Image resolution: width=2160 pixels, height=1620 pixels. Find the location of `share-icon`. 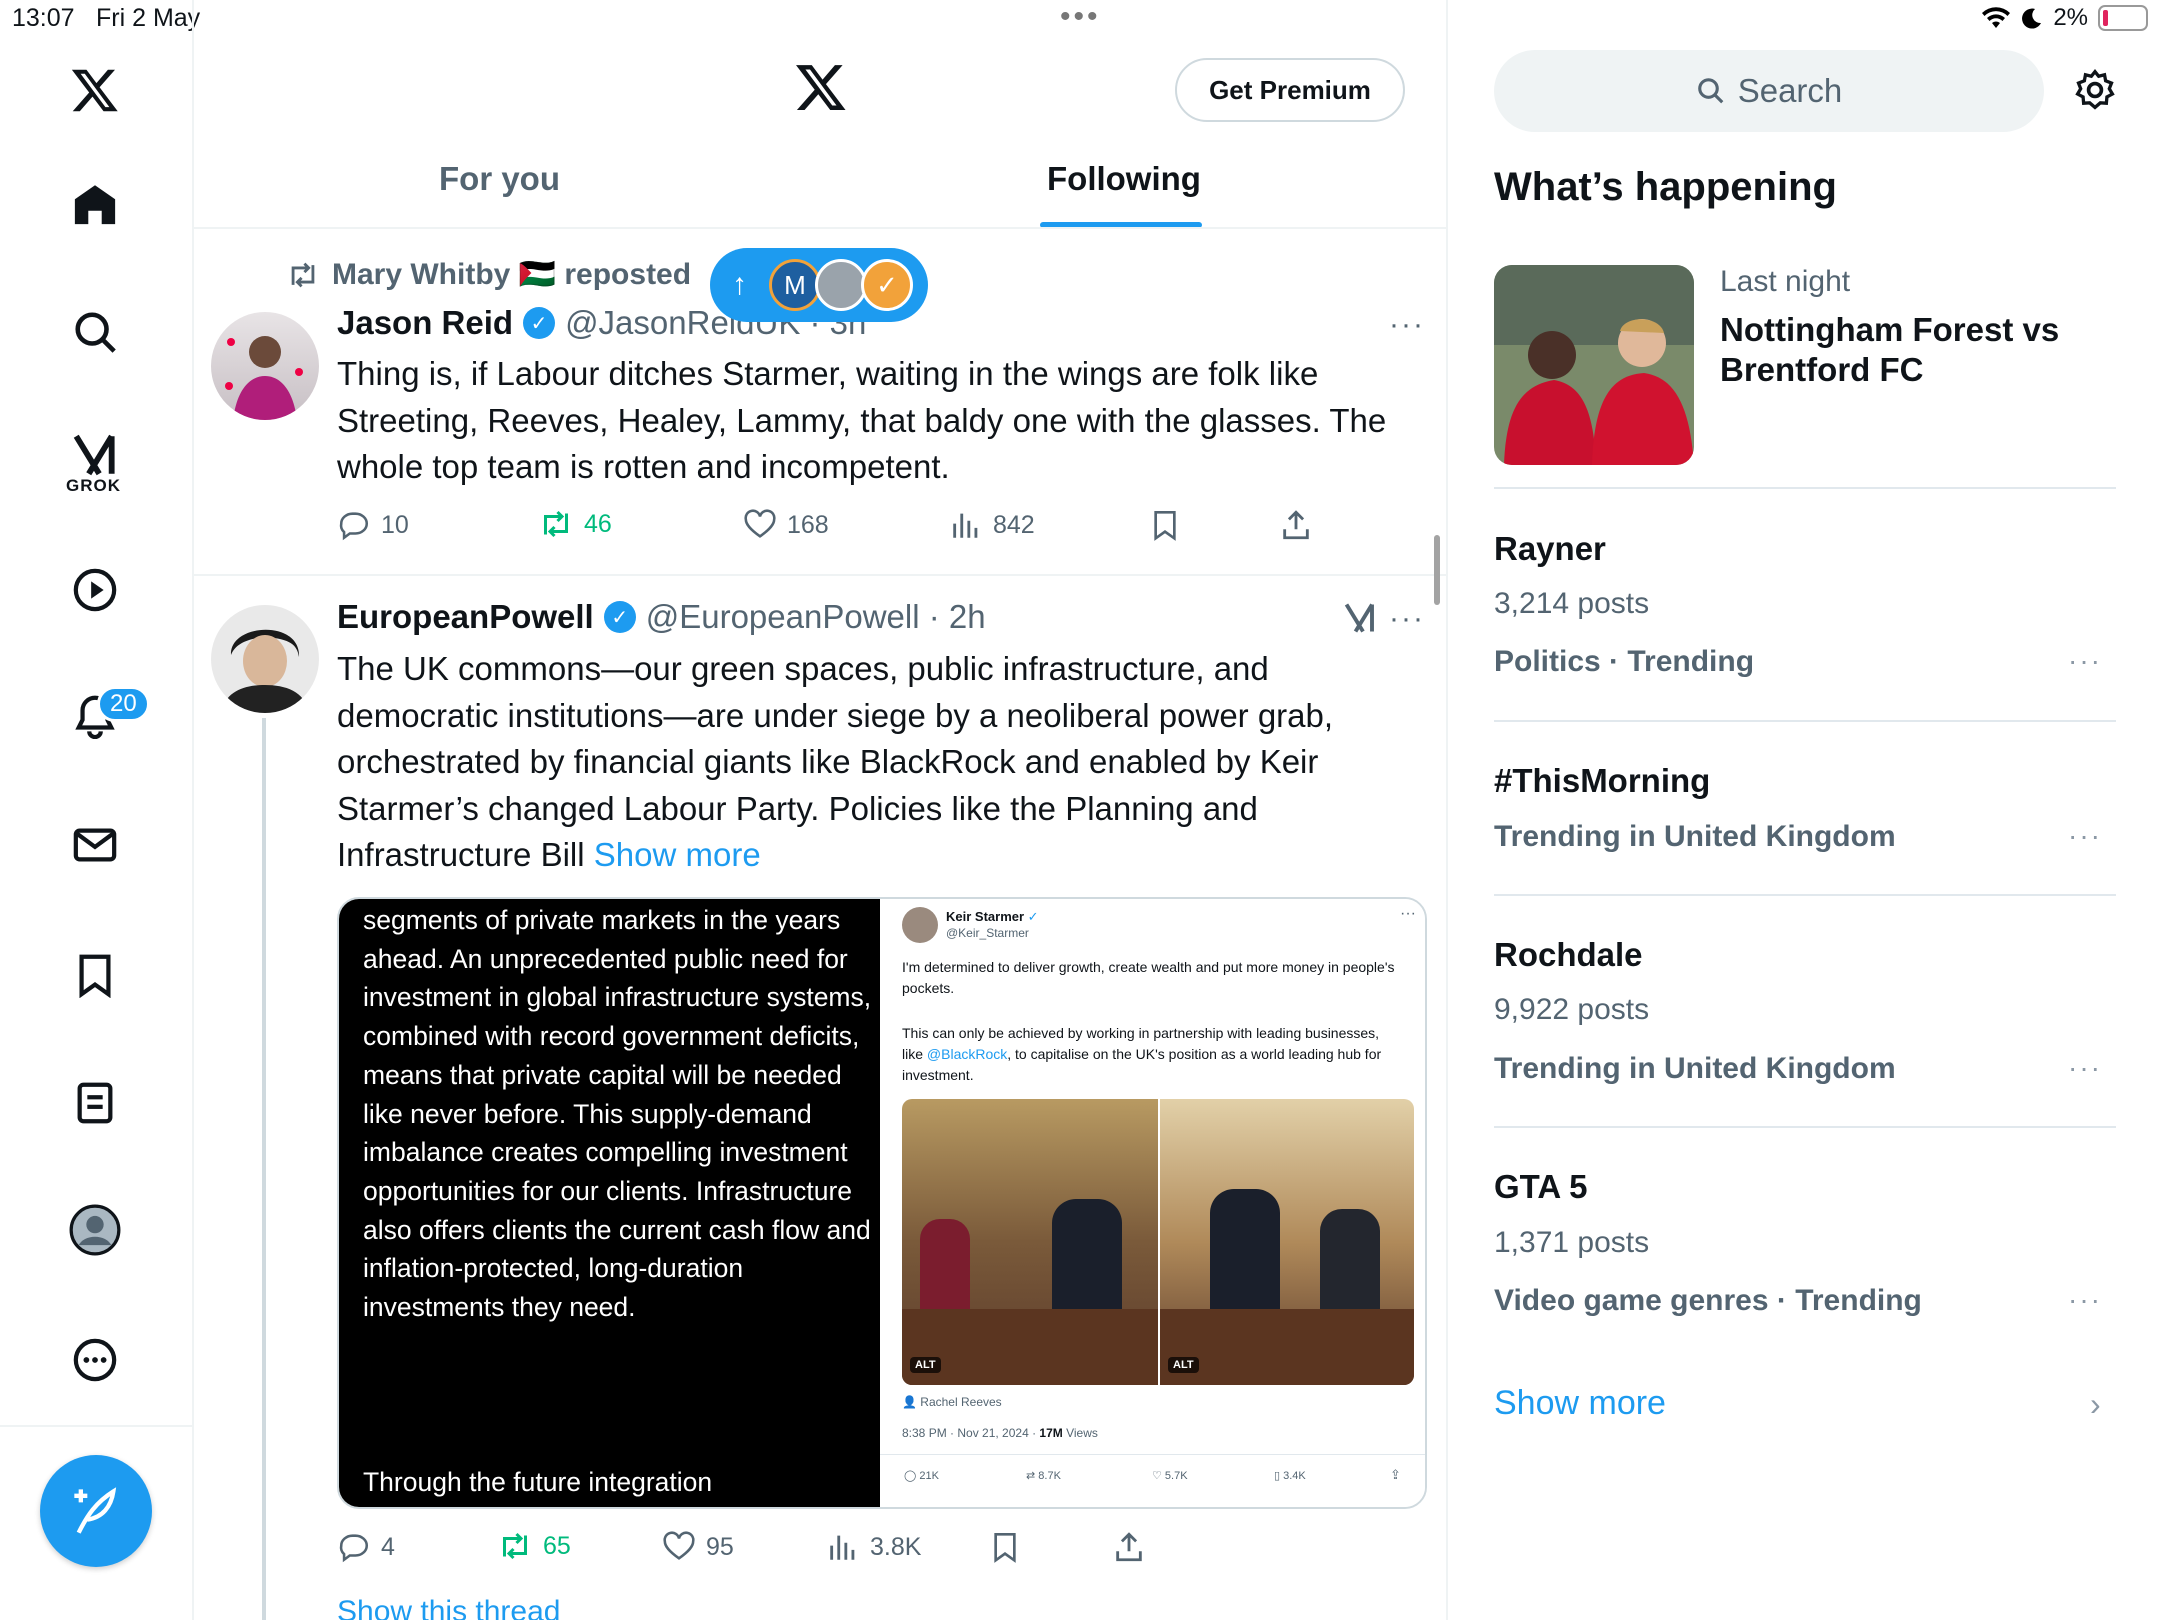

share-icon is located at coordinates (1129, 1547).